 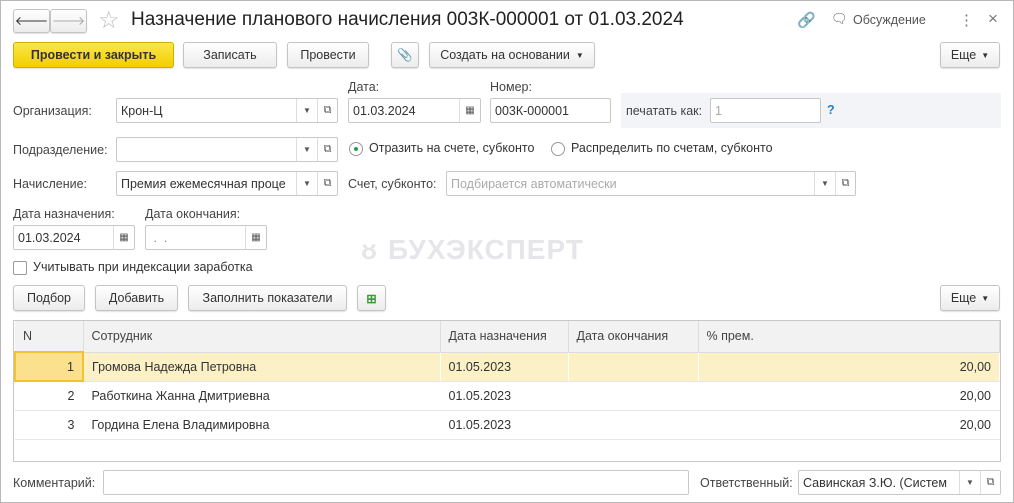 I want to click on more-label: Еще, so click(x=963, y=55).